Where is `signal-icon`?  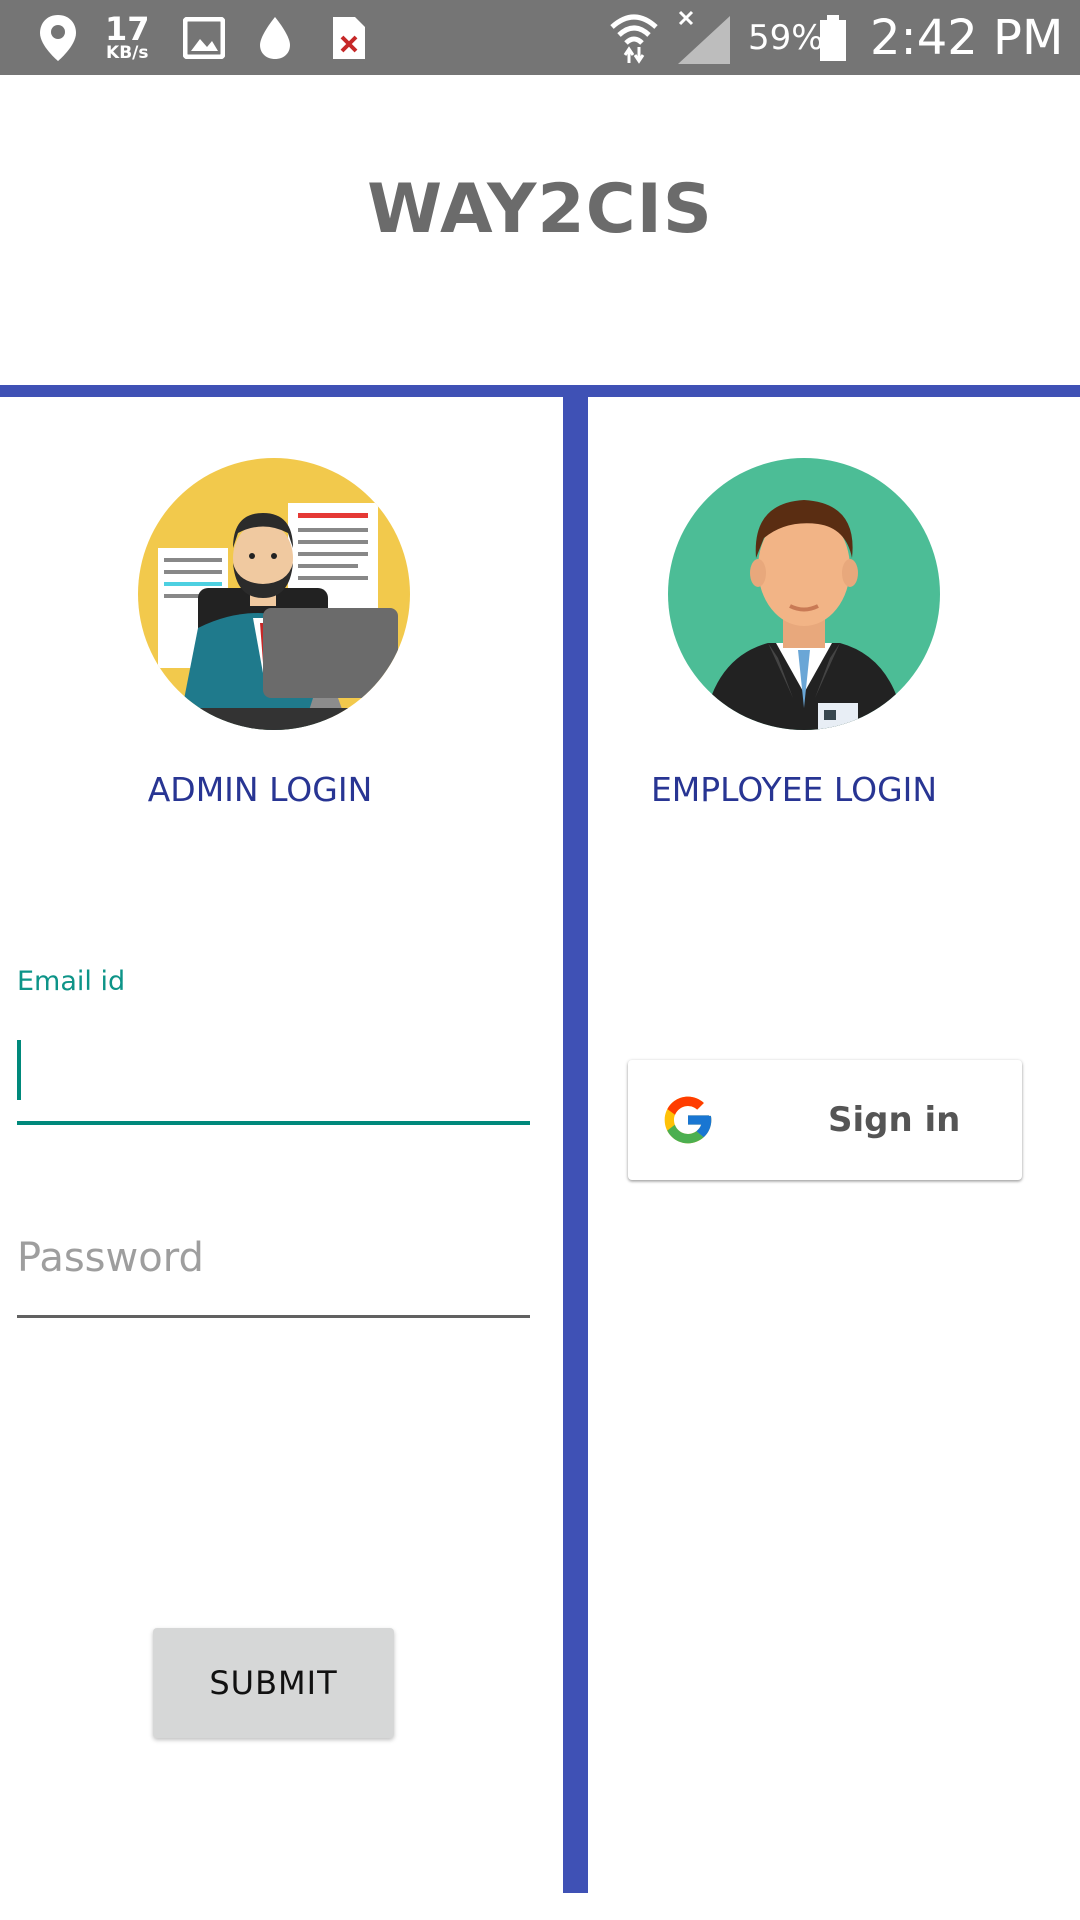 signal-icon is located at coordinates (704, 37).